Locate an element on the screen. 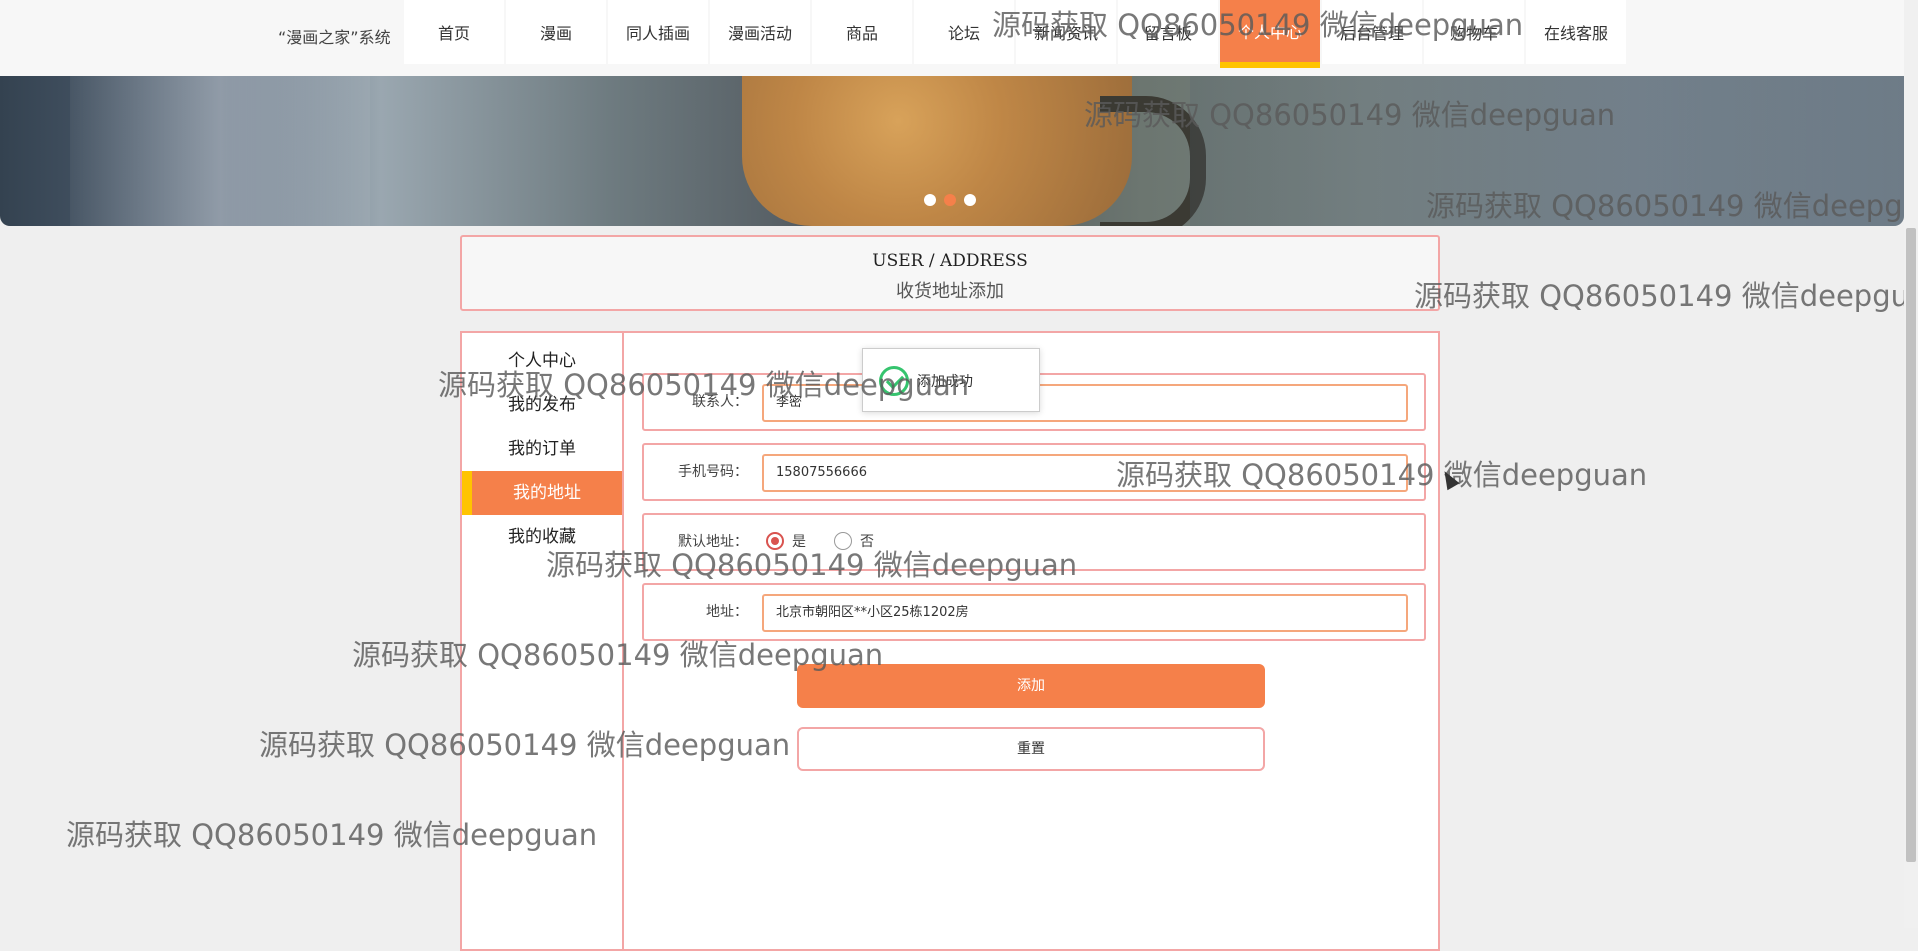 The image size is (1918, 951). sidebar-item-my-posts: 我的发布 is located at coordinates (542, 405).